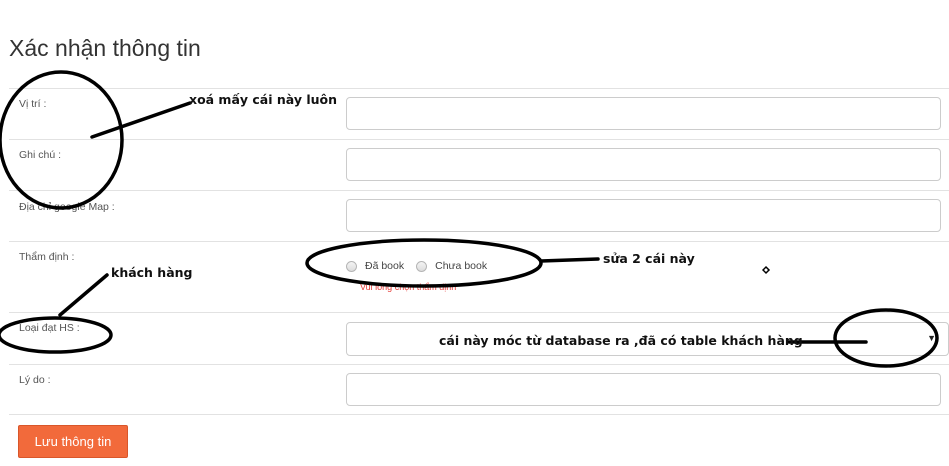 The image size is (949, 466). Describe the element at coordinates (643, 215) in the screenshot. I see `map-address-input` at that location.